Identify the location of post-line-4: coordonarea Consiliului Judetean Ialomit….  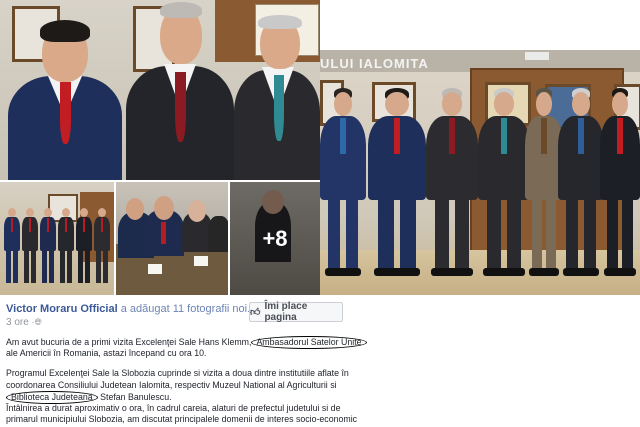
(171, 385).